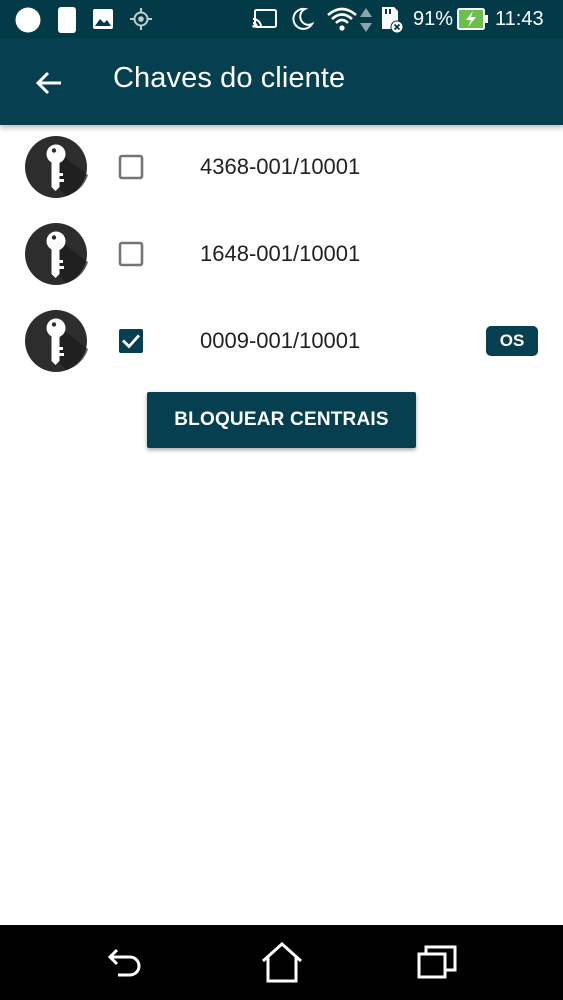 The image size is (563, 1000). I want to click on checkbox-checked, so click(131, 341).